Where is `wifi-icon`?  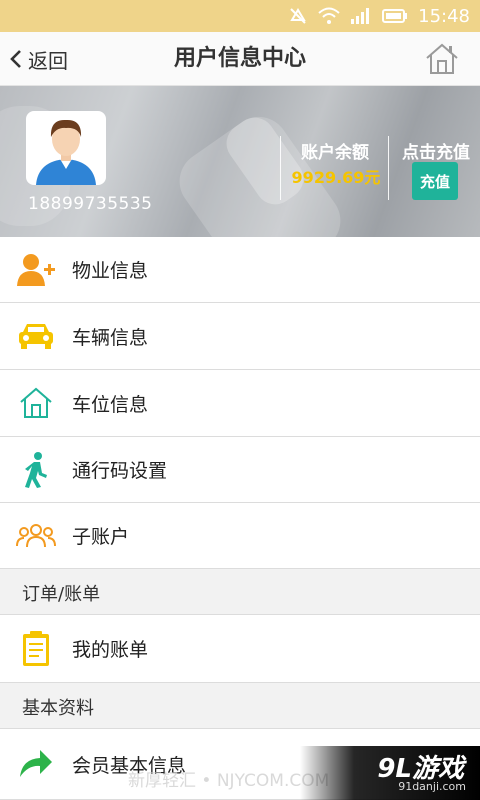 wifi-icon is located at coordinates (329, 16).